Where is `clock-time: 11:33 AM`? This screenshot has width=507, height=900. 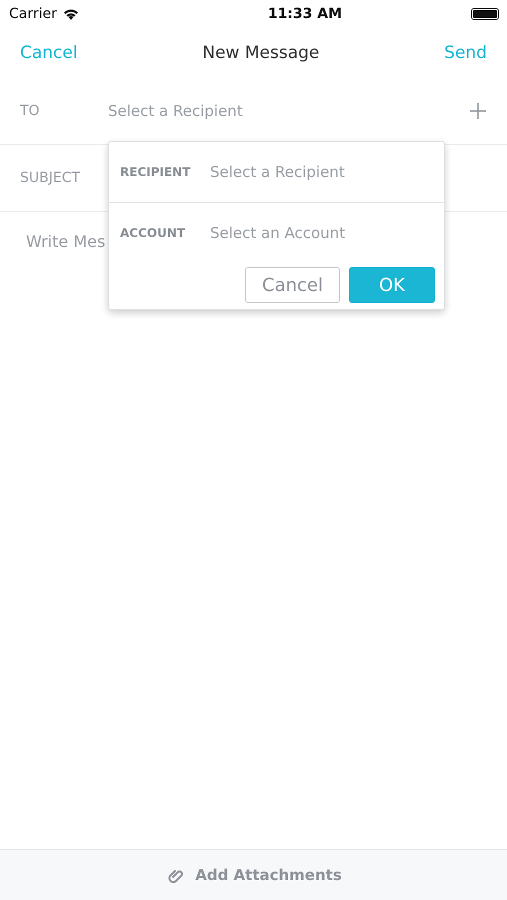
clock-time: 11:33 AM is located at coordinates (305, 14).